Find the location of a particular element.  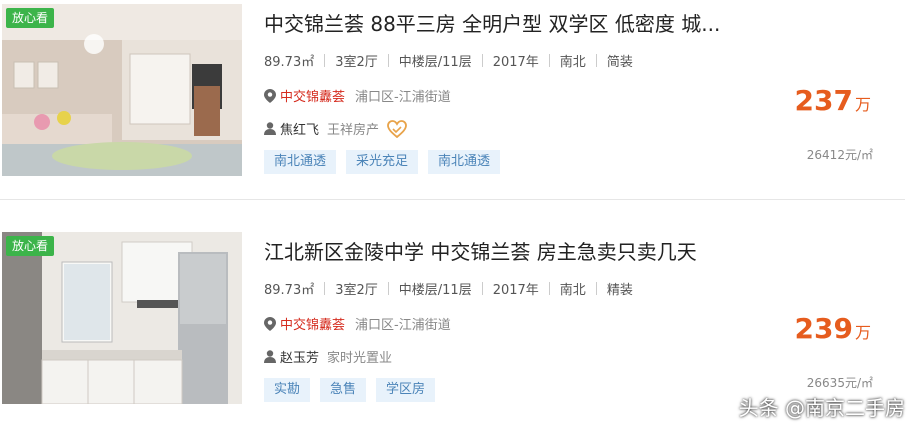

listing-agent: 赵玉芳 家时光置业 is located at coordinates (328, 356).